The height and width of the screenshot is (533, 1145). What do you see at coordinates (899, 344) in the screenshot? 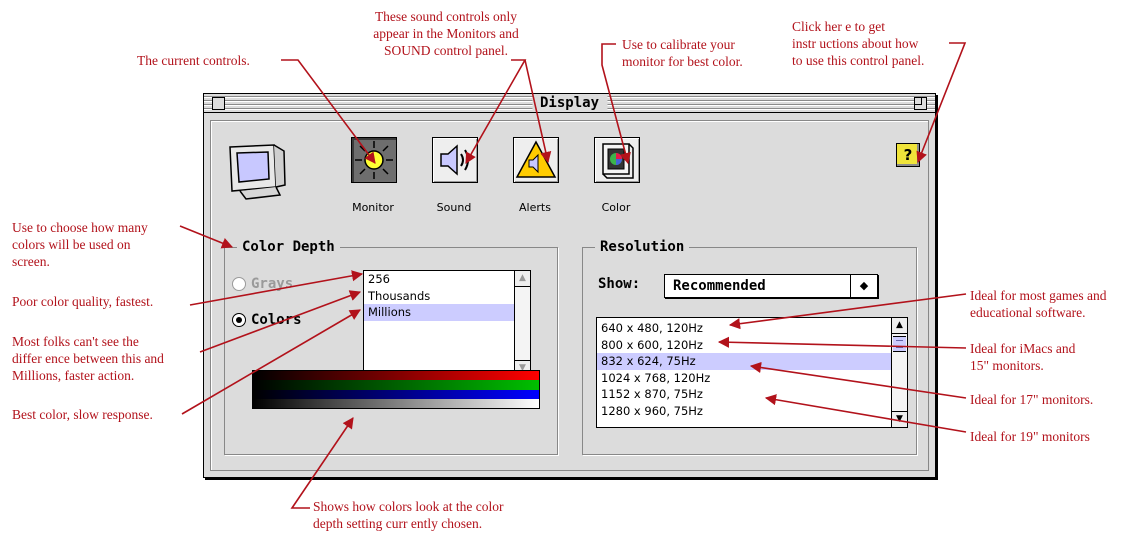
I see `scroll-thumb` at bounding box center [899, 344].